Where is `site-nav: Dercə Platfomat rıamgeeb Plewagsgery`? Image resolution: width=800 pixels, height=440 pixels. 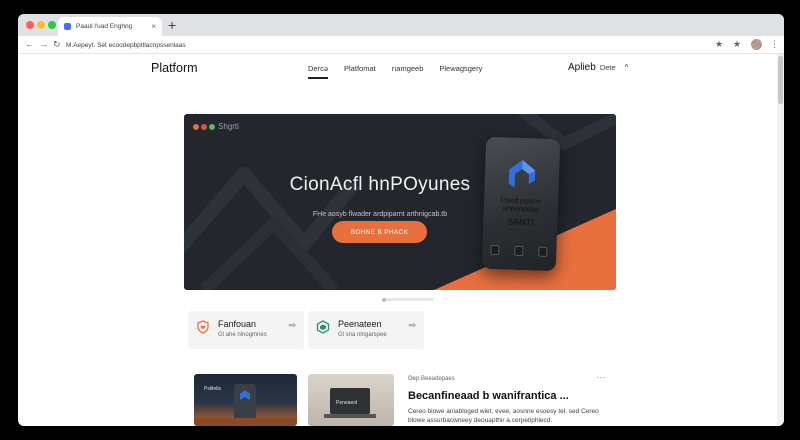
site-nav: Dercə Platfomat rıamgeeb Plewagsgery is located at coordinates (403, 71).